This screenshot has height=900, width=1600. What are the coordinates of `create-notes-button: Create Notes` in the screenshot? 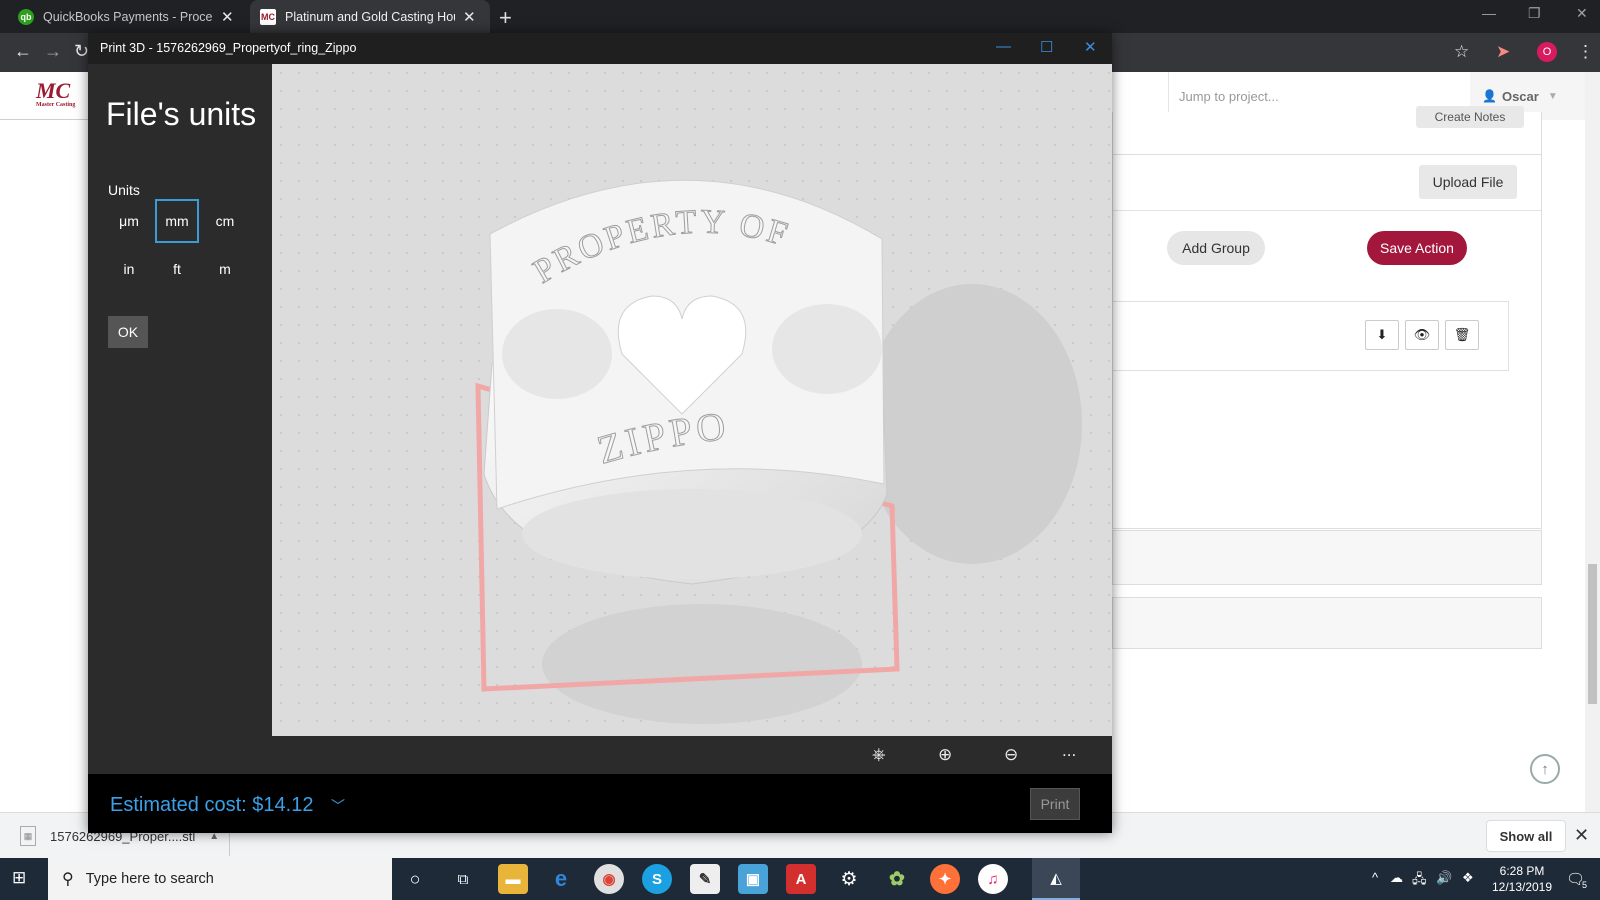 It's located at (1470, 117).